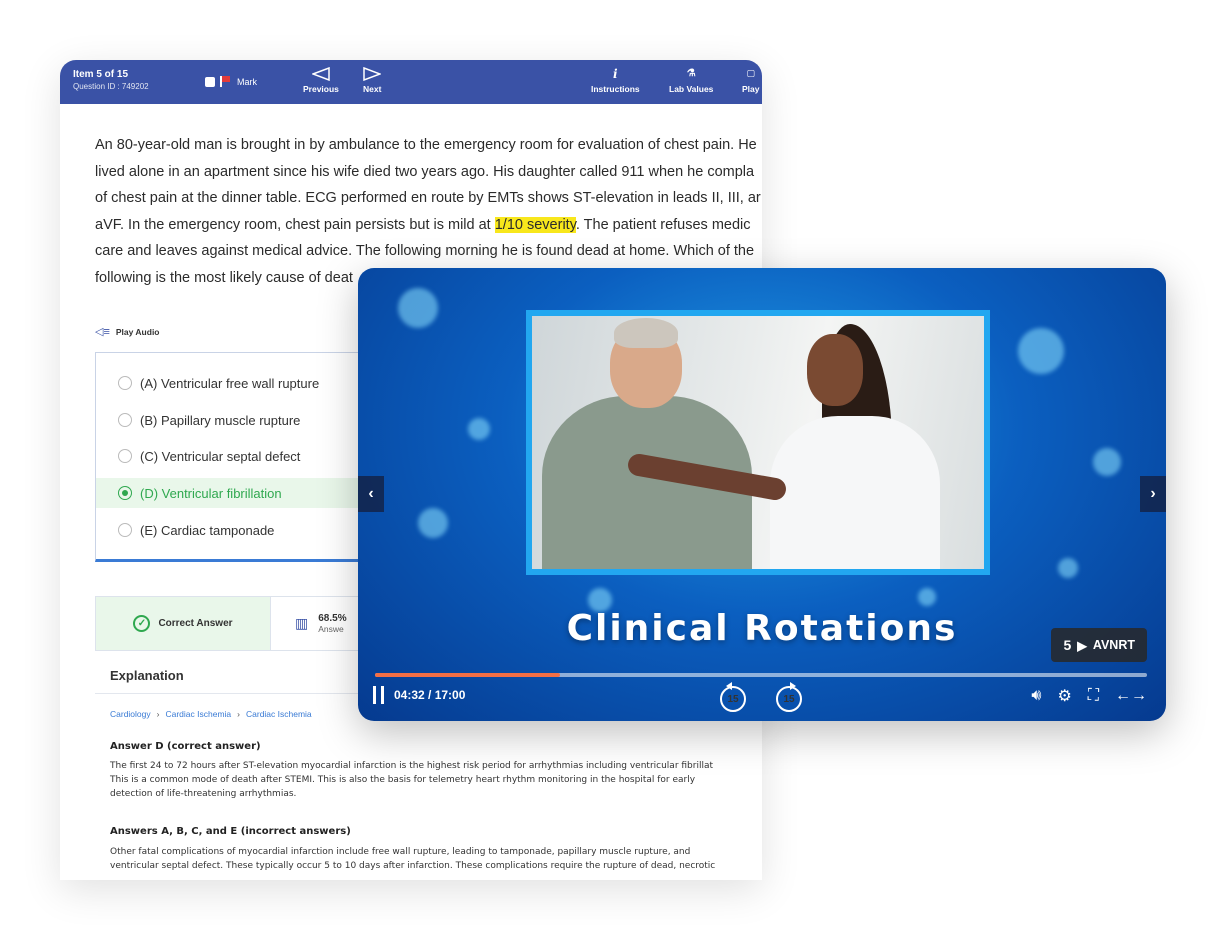 The image size is (1226, 940). I want to click on time-display: 04:32 / 17:00, so click(430, 695).